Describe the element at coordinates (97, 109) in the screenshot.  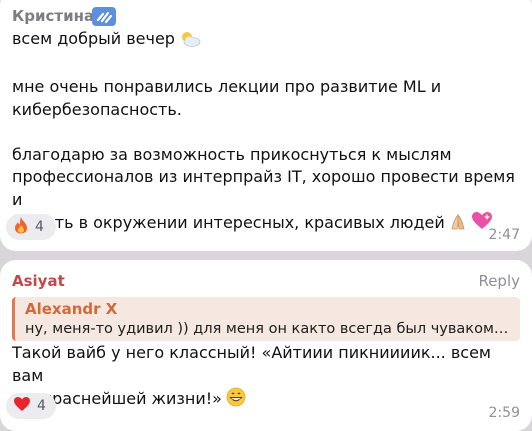
I see `message-line: кибербезопасность.` at that location.